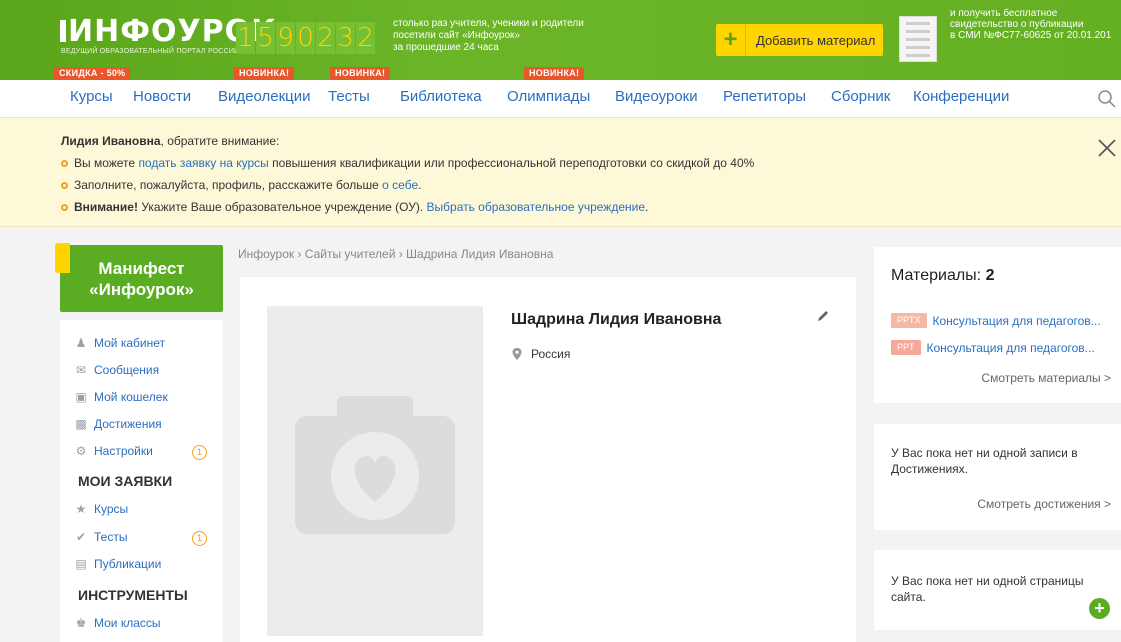 This screenshot has height=642, width=1121. Describe the element at coordinates (1099, 608) in the screenshot. I see `add-page-plus-icon: +` at that location.